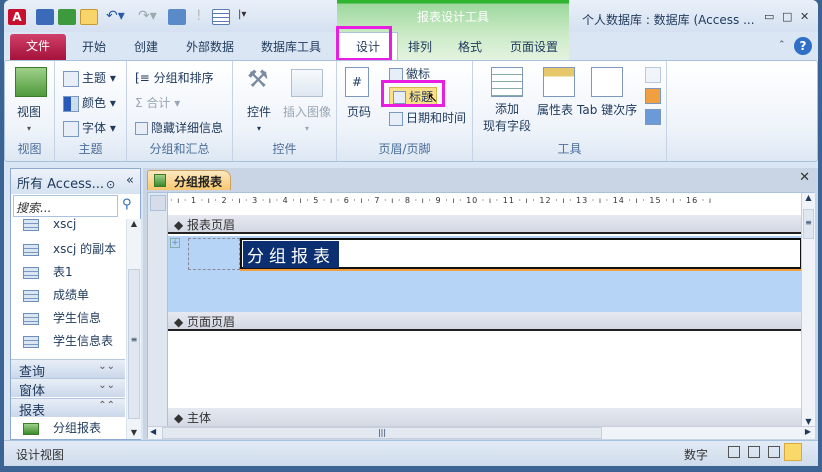 The image size is (822, 472). I want to click on tab-page-setup: 页面设置, so click(534, 48).